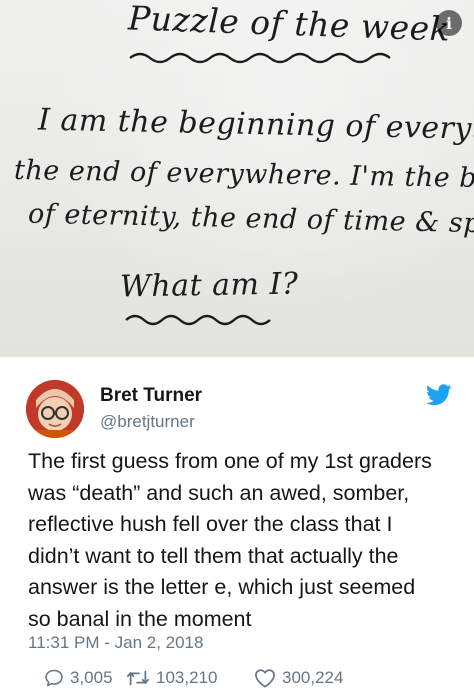  I want to click on title-underline-squiggle, so click(260, 58).